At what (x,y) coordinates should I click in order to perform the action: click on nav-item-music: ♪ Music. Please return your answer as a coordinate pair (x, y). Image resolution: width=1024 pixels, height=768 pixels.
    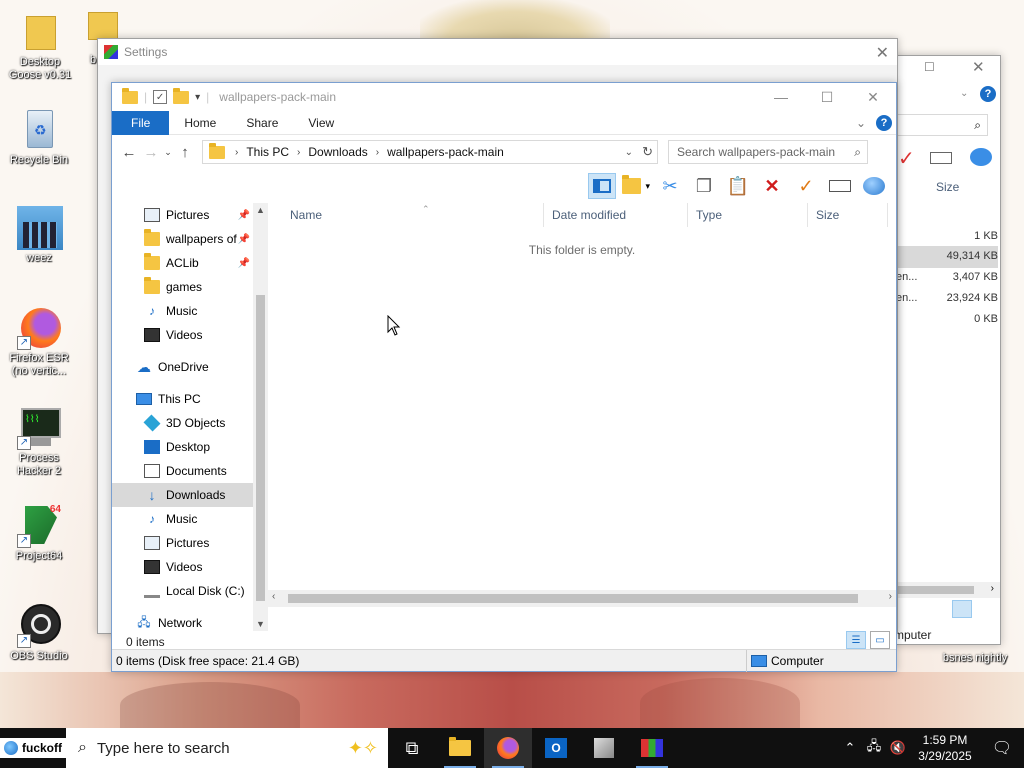
    Looking at the image, I should click on (183, 519).